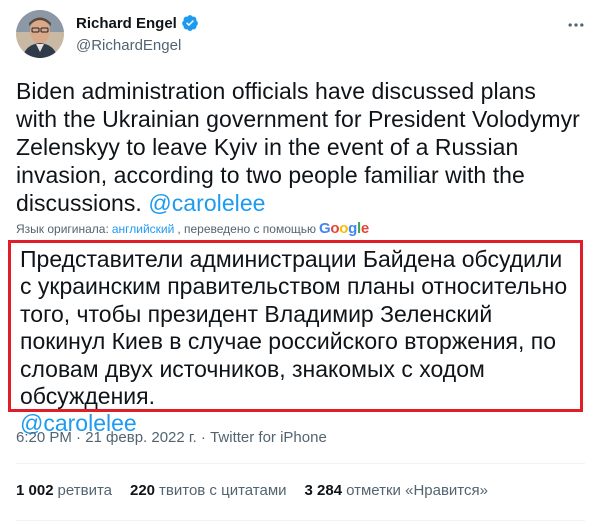  What do you see at coordinates (62, 228) in the screenshot?
I see `translation-note-prefix: Язык оригинала:` at bounding box center [62, 228].